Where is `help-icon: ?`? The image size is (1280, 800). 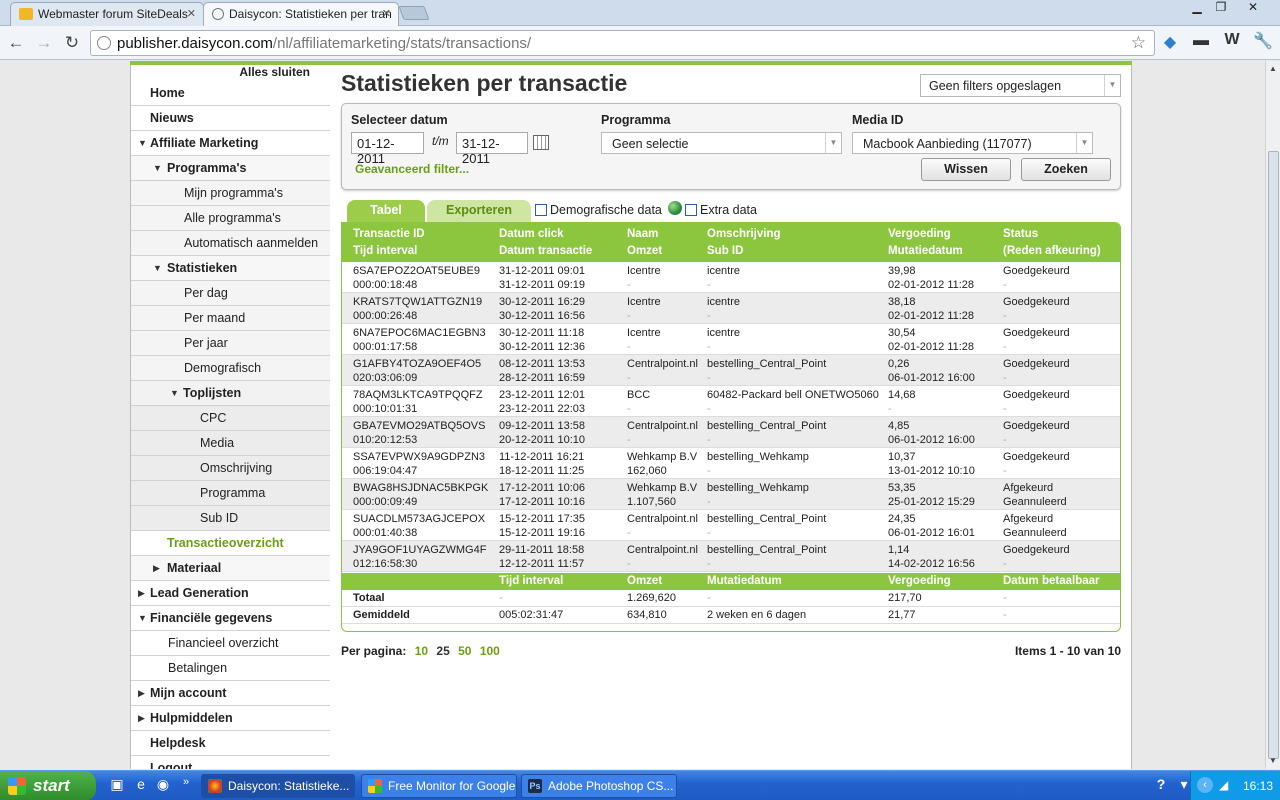
help-icon: ? is located at coordinates (1161, 785).